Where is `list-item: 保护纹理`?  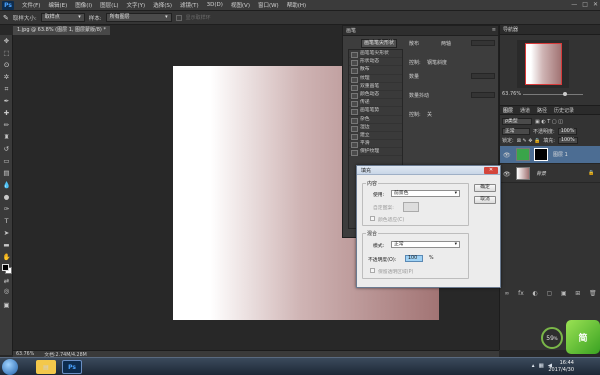
list-item: 保护纹理 is located at coordinates (375, 152).